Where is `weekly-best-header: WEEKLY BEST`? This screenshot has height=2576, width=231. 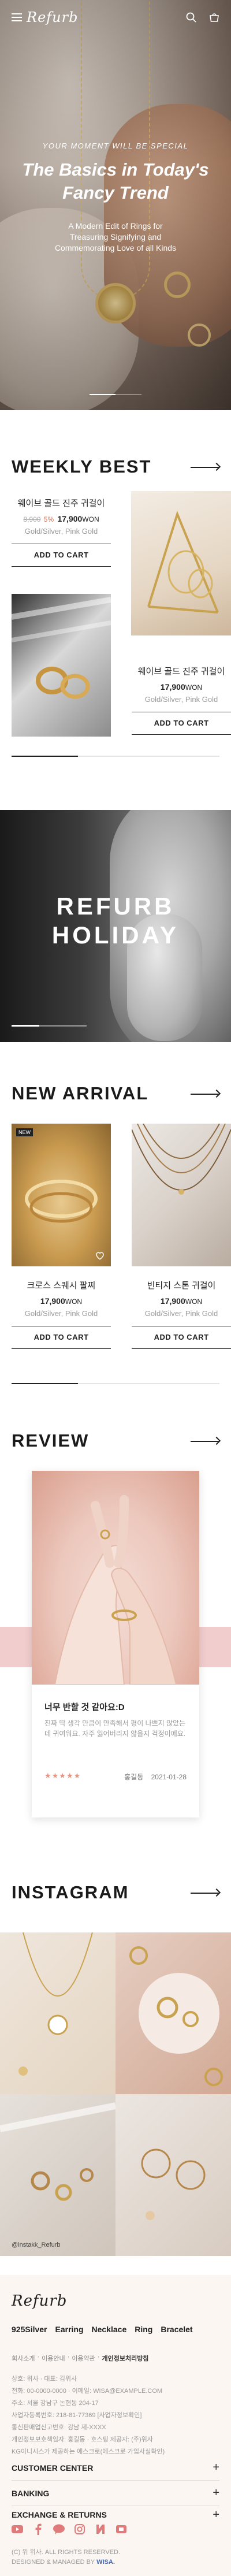 weekly-best-header: WEEKLY BEST is located at coordinates (115, 466).